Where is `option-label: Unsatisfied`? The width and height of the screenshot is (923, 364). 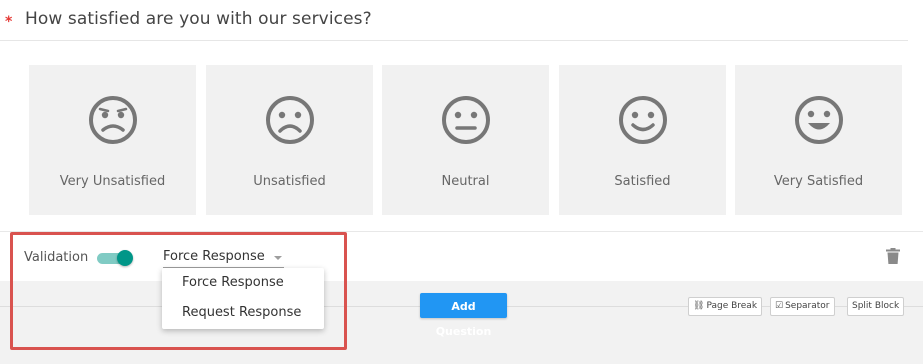
option-label: Unsatisfied is located at coordinates (289, 181).